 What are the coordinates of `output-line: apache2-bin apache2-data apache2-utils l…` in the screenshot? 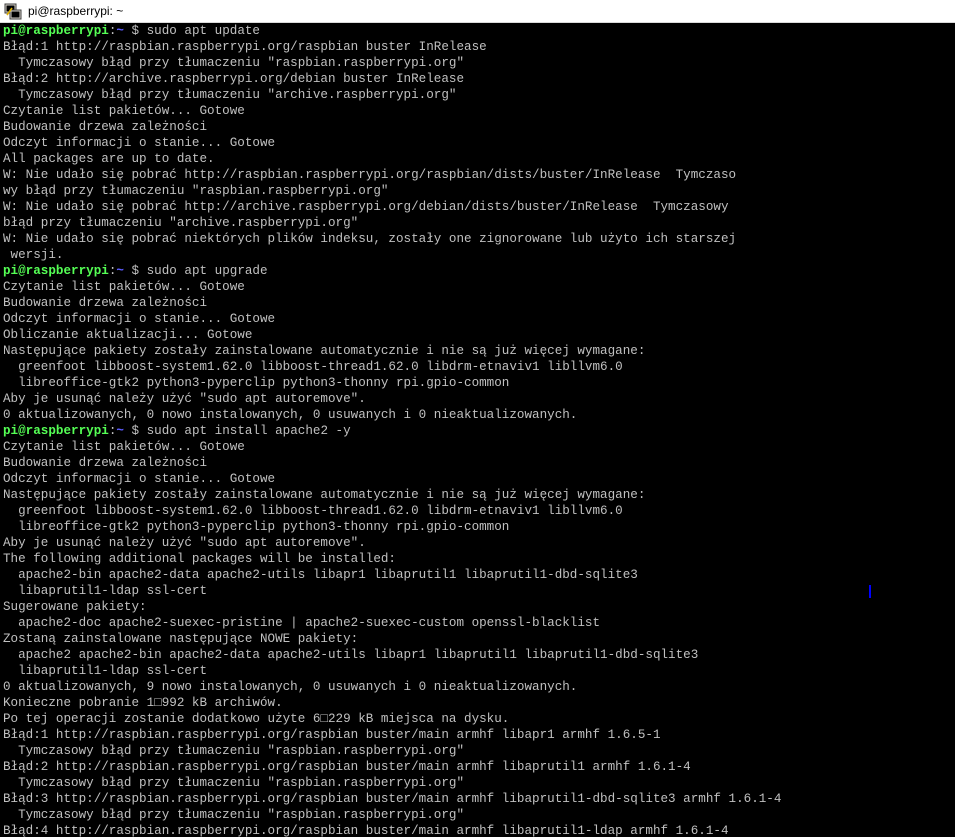 It's located at (320, 575).